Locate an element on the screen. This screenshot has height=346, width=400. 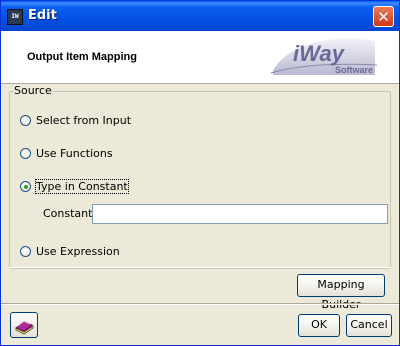
ok-button: OK is located at coordinates (319, 325).